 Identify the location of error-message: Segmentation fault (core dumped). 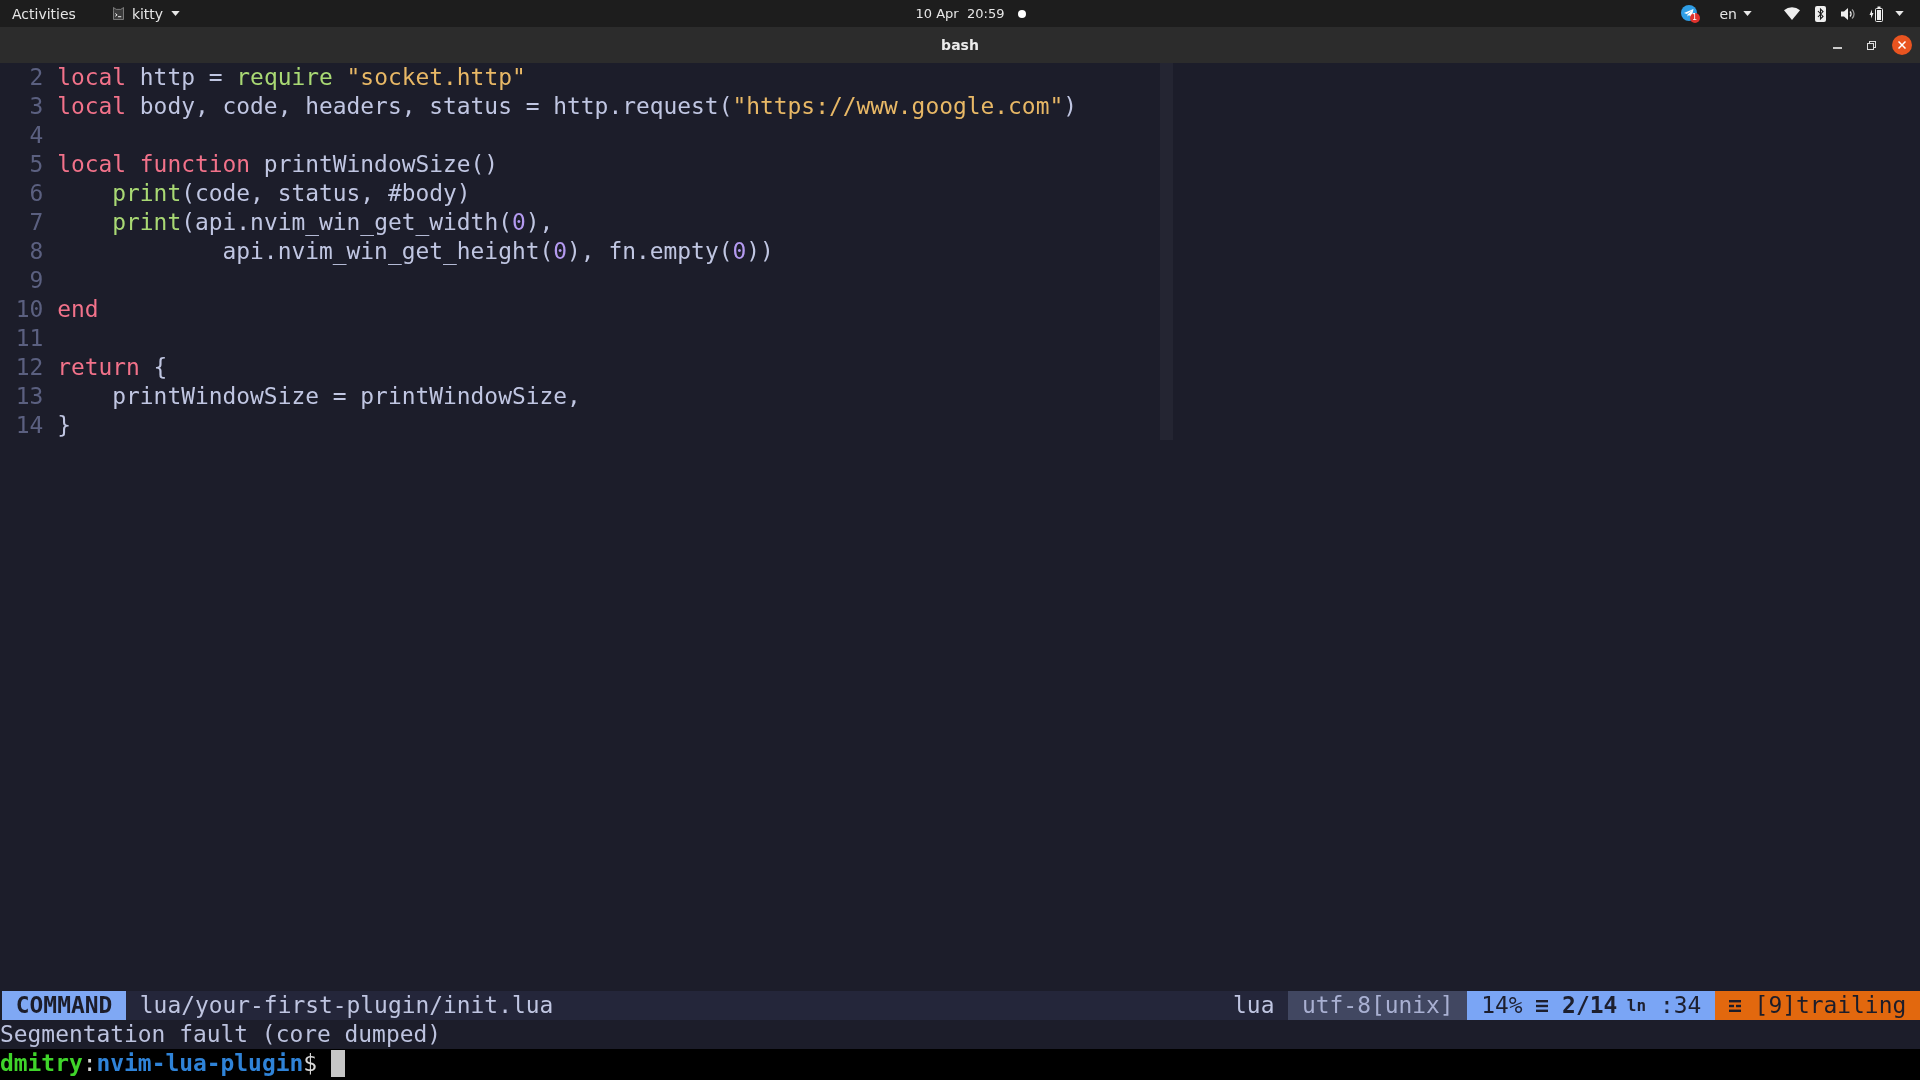
(220, 1034).